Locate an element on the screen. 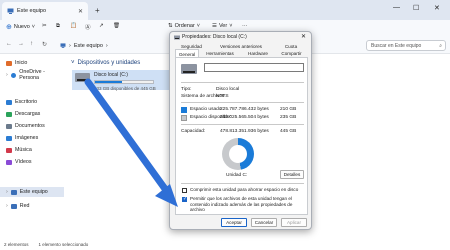 Image resolution: width=450 pixels, height=250 pixels. cut-icon: ✂ is located at coordinates (44, 26).